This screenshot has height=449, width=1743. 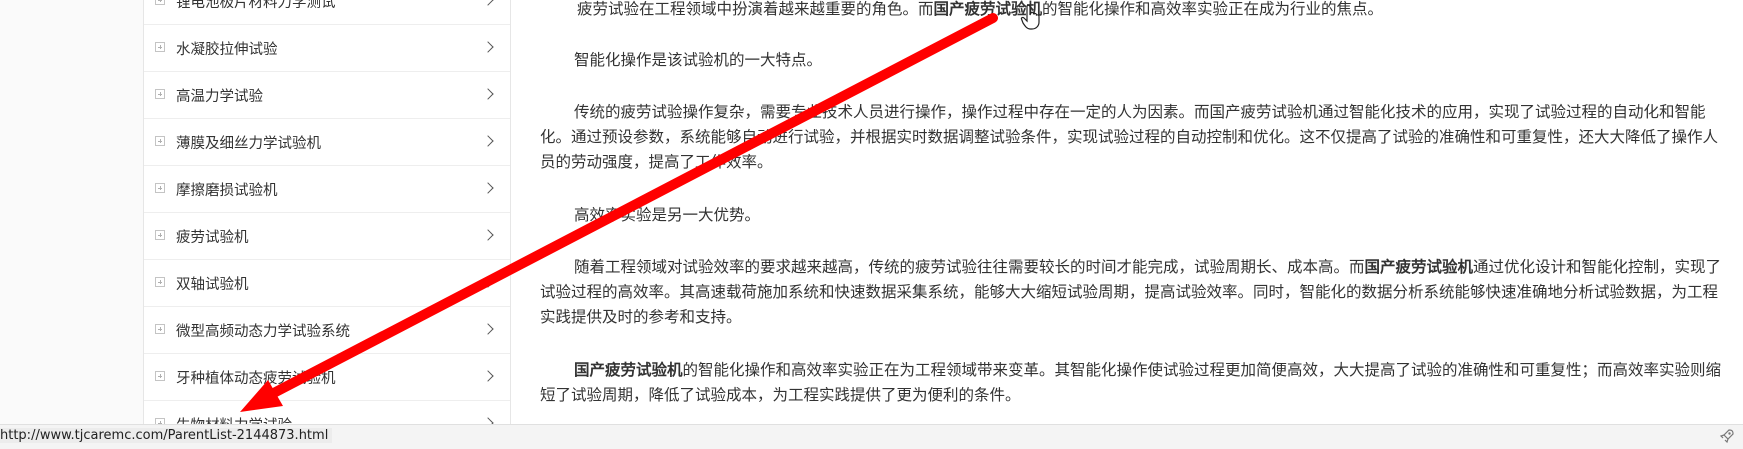 What do you see at coordinates (227, 50) in the screenshot?
I see `sidebar-item-label: 水凝胶拉伸试验` at bounding box center [227, 50].